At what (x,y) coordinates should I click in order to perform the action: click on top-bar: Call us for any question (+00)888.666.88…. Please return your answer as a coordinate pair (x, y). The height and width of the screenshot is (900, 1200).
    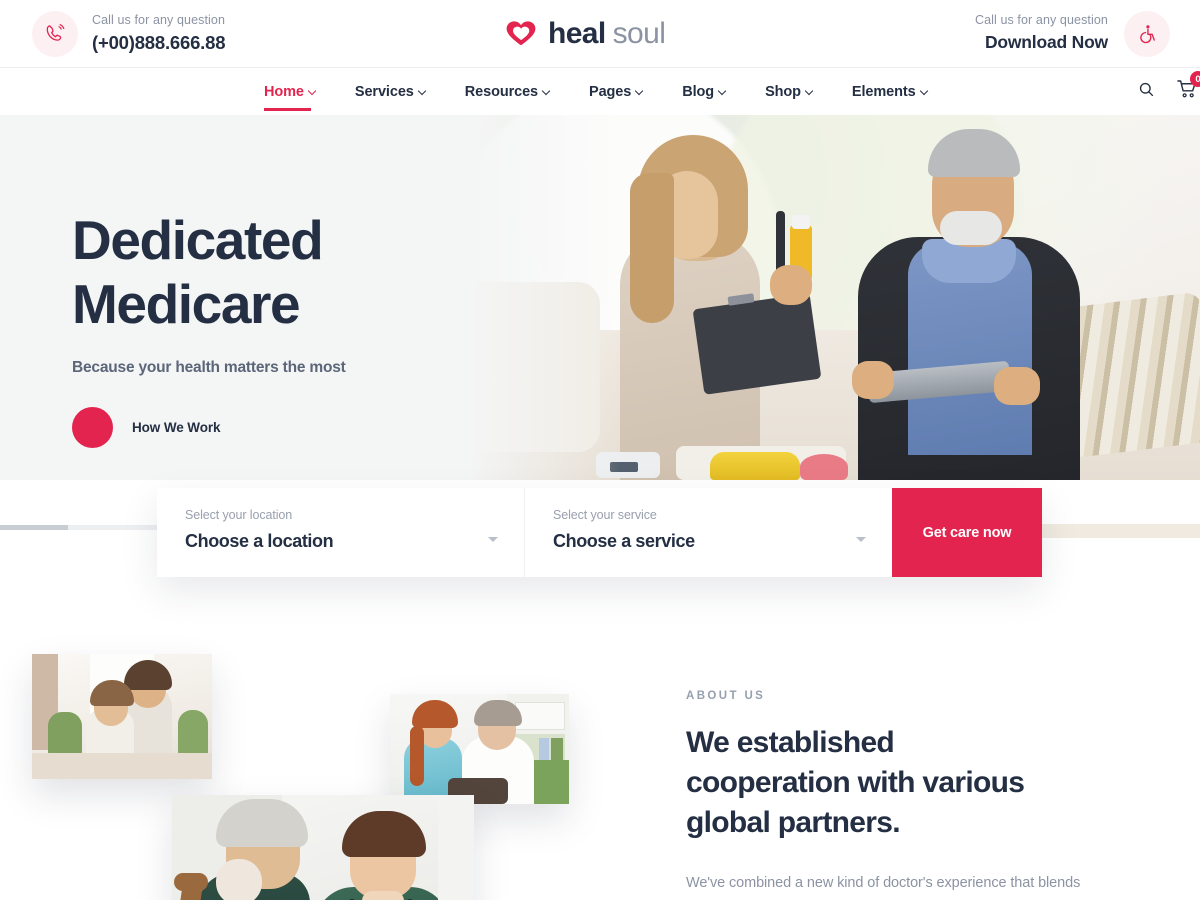
    Looking at the image, I should click on (600, 33).